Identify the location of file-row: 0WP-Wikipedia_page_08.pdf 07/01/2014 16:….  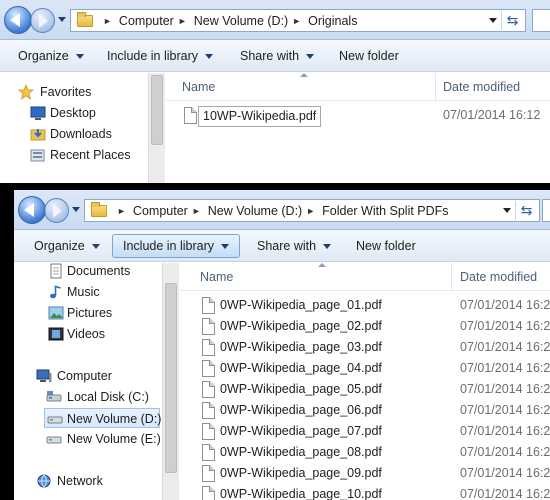
(365, 452).